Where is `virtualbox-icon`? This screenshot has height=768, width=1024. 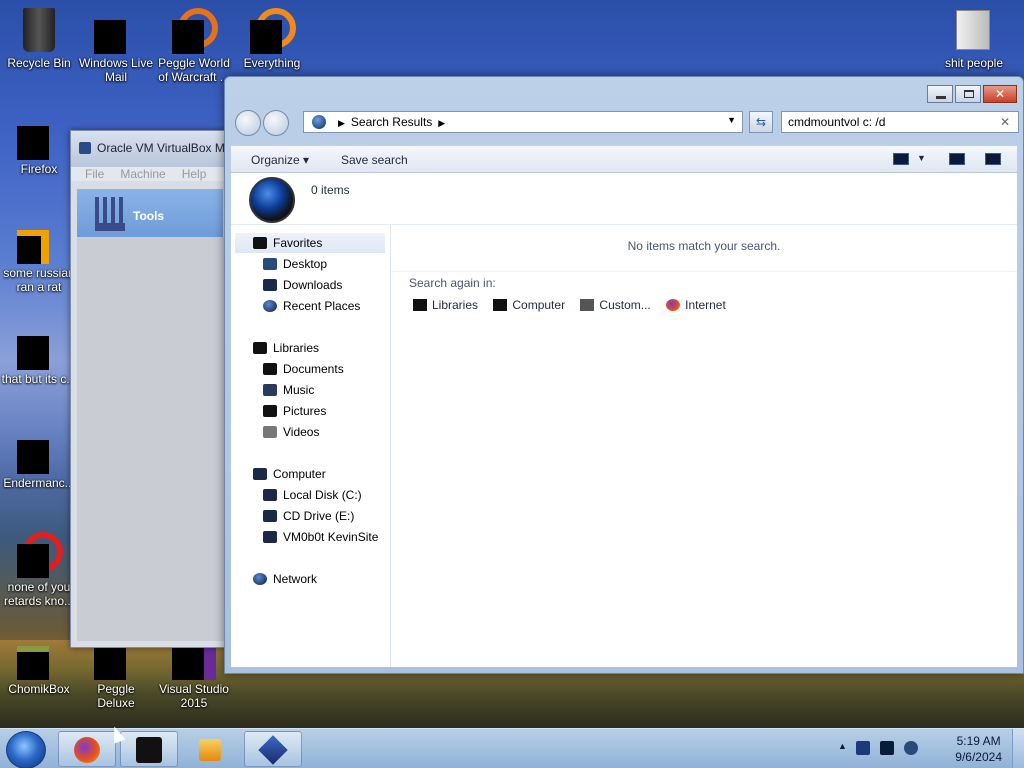
virtualbox-icon is located at coordinates (273, 750).